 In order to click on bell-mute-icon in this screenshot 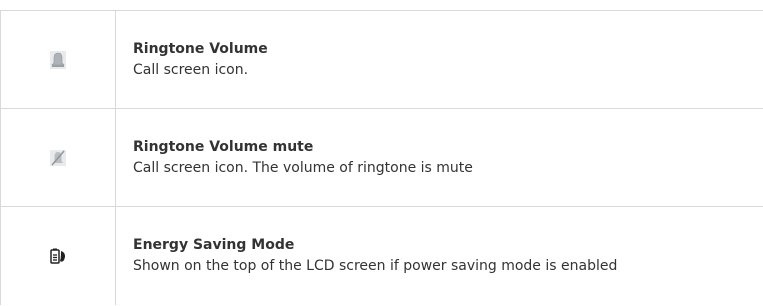, I will do `click(58, 158)`.